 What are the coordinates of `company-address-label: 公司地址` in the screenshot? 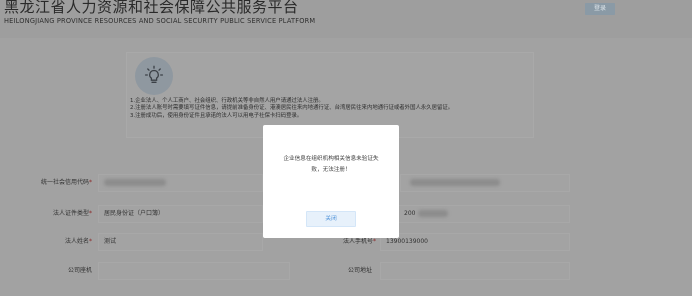 It's located at (359, 270).